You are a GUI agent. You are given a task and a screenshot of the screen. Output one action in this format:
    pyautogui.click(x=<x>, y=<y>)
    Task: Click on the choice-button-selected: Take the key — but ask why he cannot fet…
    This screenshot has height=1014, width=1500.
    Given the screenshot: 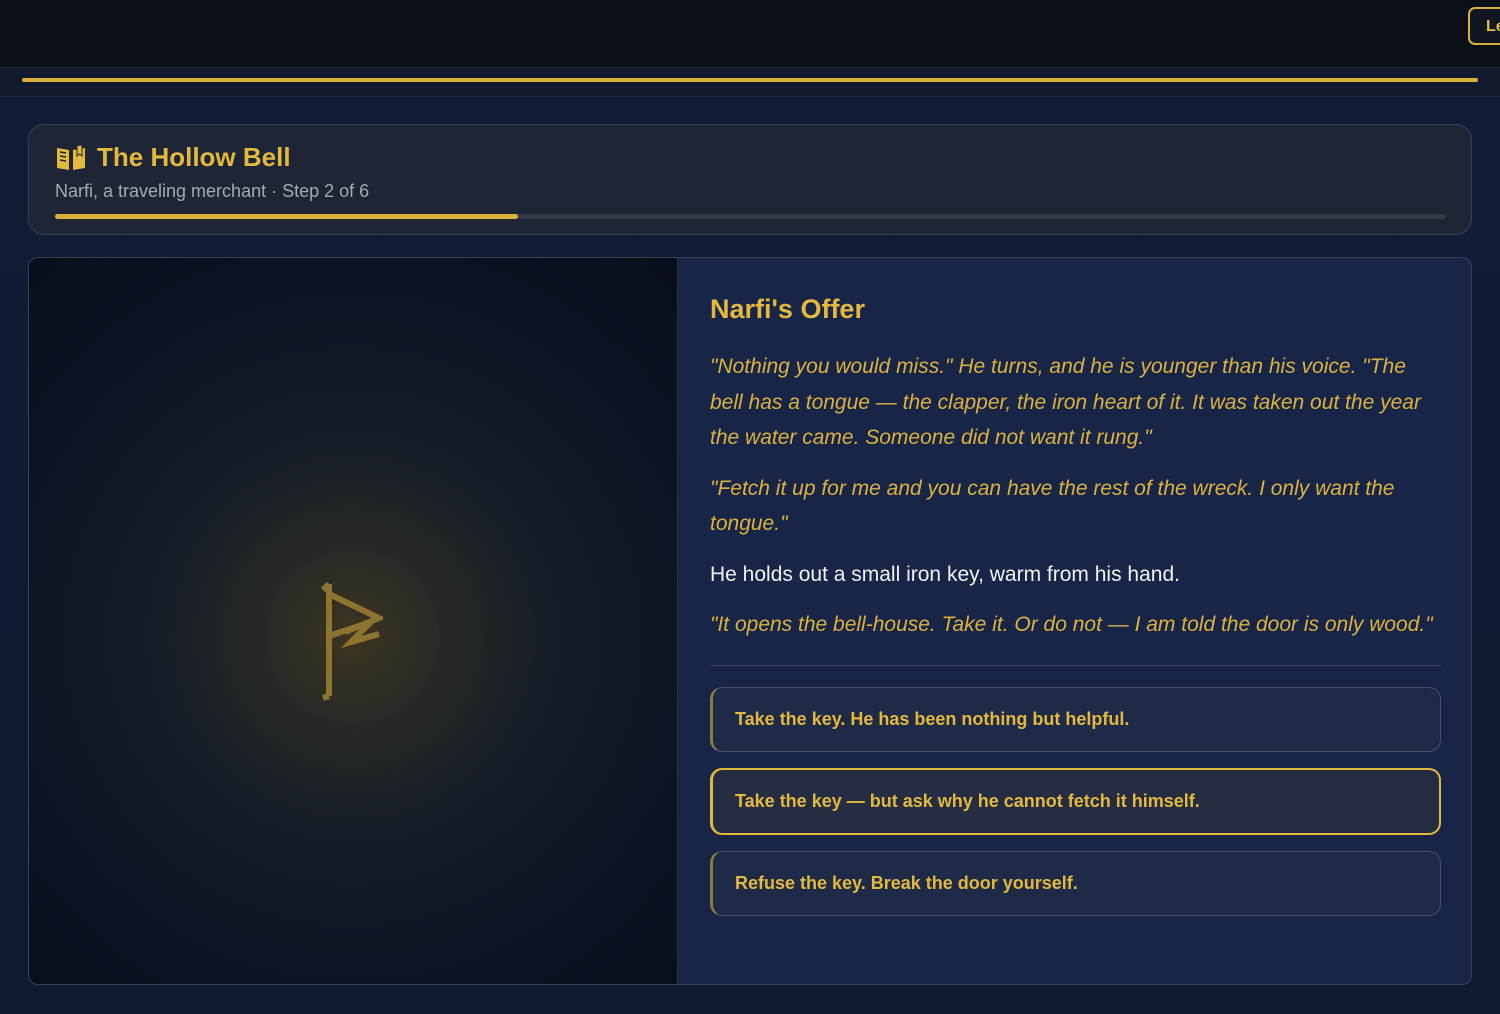 What is the action you would take?
    pyautogui.click(x=1075, y=801)
    